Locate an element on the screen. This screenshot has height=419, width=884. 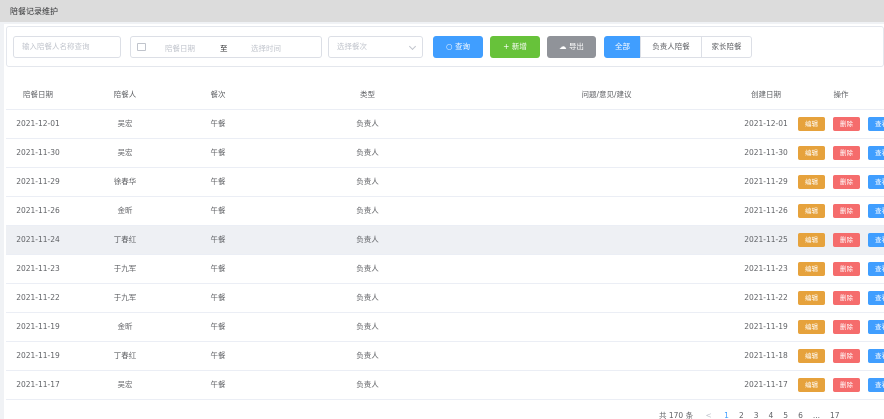
segment-all: 全部 is located at coordinates (622, 47).